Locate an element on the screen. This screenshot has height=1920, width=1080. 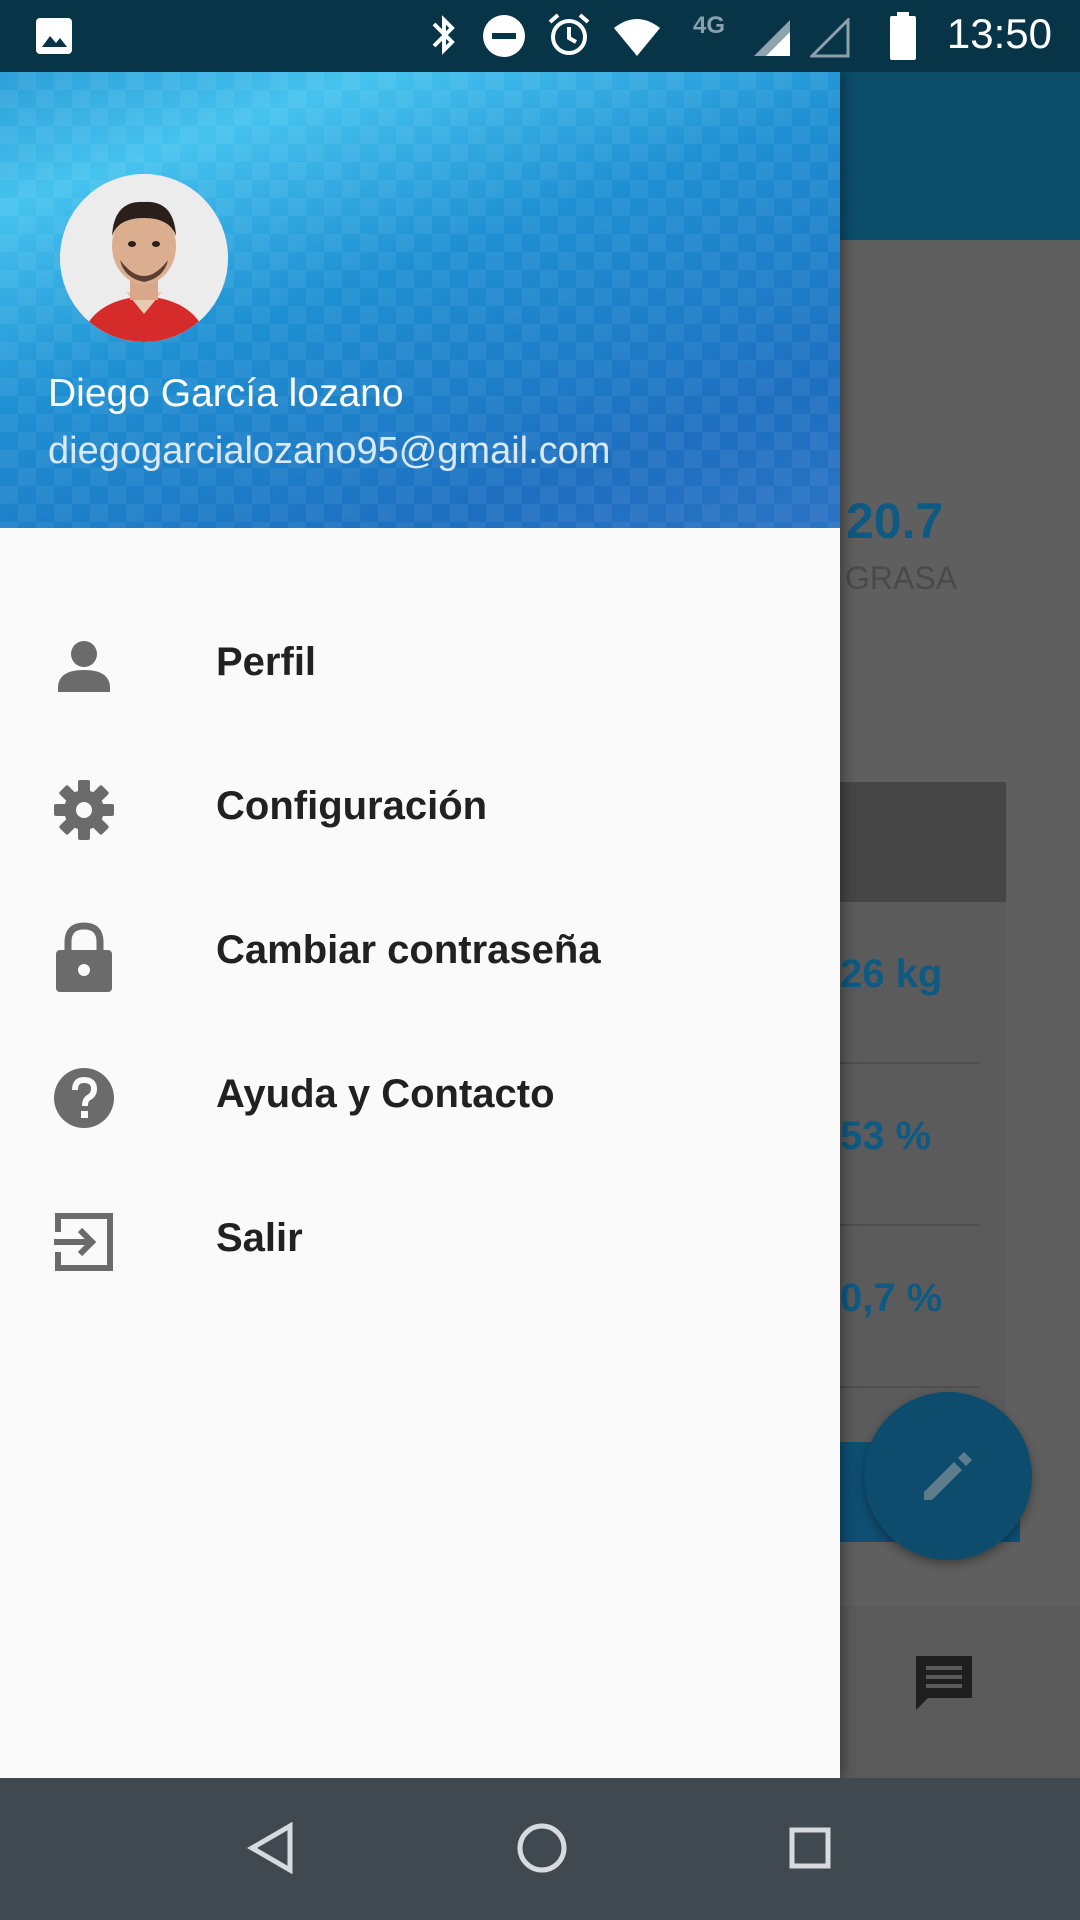
menu-item-label: Configuración is located at coordinates (352, 806).